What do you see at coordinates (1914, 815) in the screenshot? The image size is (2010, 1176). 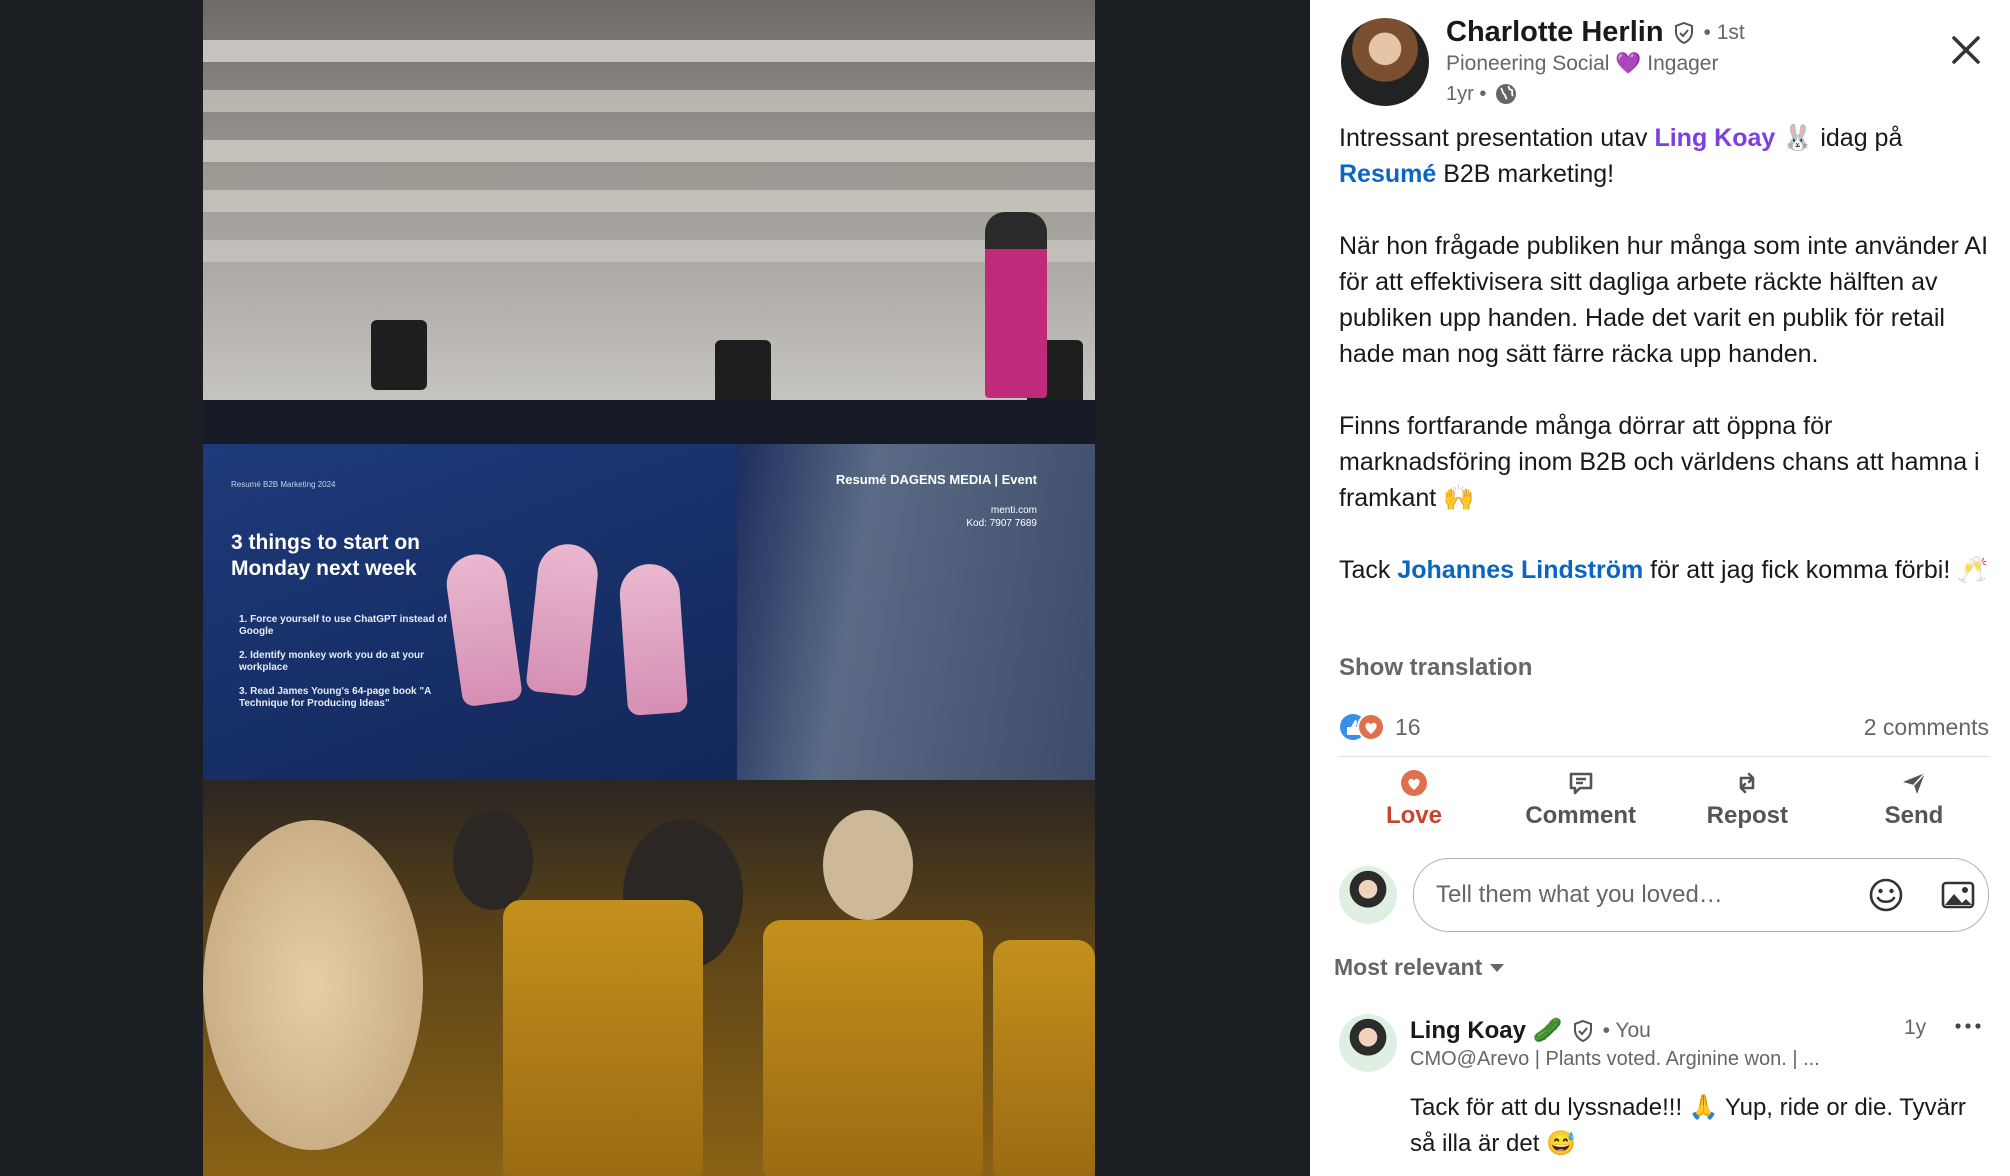 I see `send-label: Send` at bounding box center [1914, 815].